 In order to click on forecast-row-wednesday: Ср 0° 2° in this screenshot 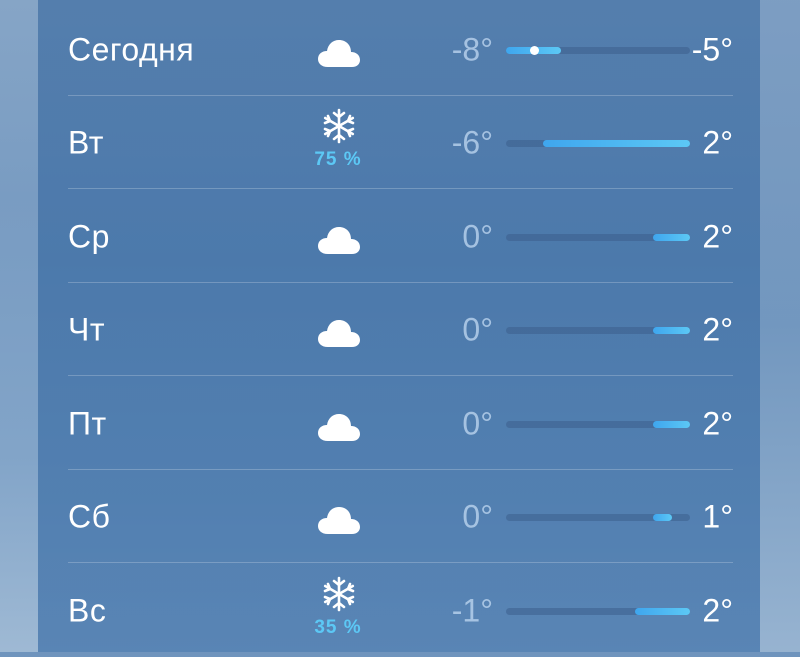, I will do `click(400, 236)`.